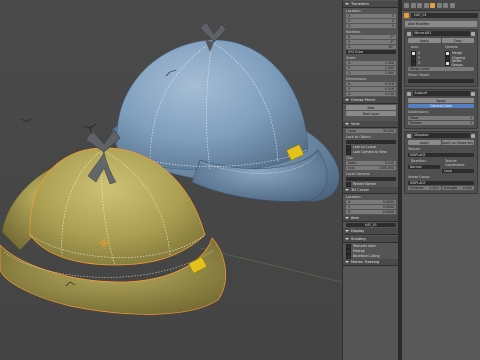  Describe the element at coordinates (439, 5) in the screenshot. I see `data-tab-icon` at that location.